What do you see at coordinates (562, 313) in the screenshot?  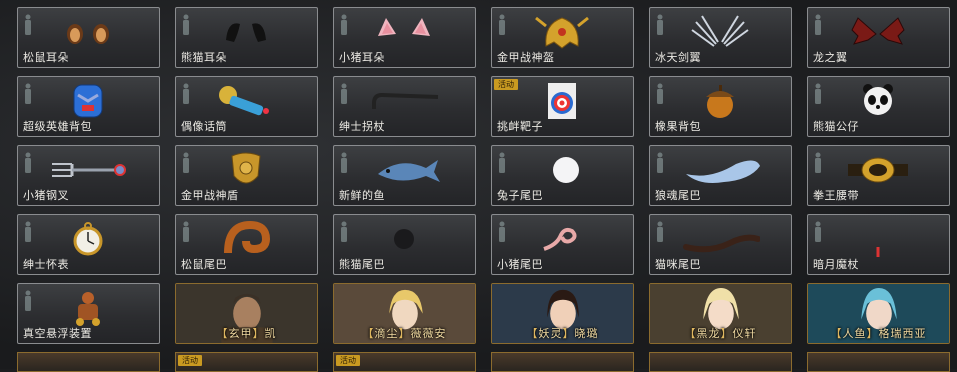 I see `character-card: 【妖灵】晓璐` at bounding box center [562, 313].